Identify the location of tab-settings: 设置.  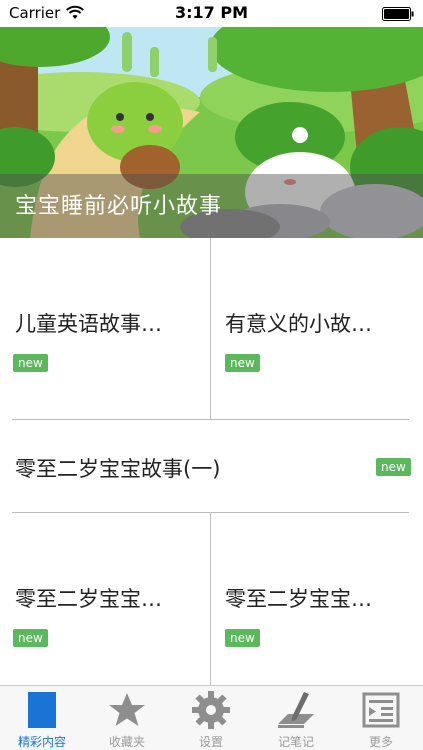
(211, 718).